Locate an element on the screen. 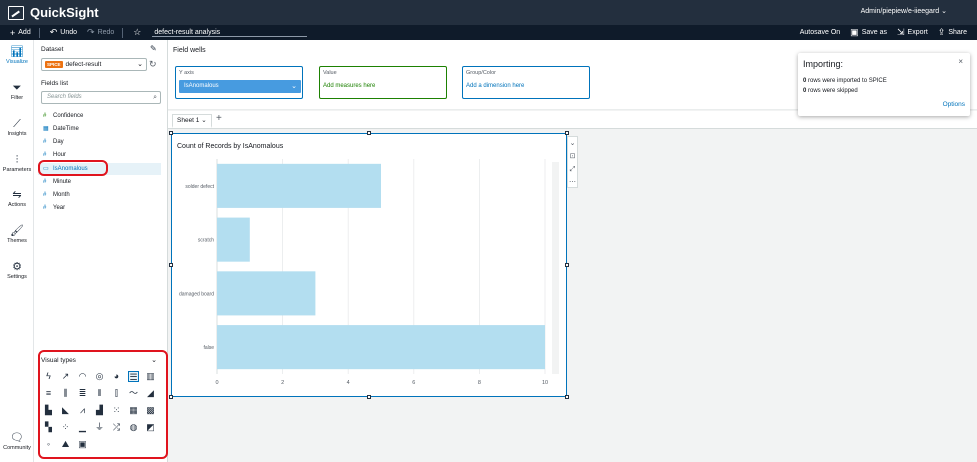 The width and height of the screenshot is (977, 462). visual-menu: ⌄ ⊡ ⤢ ⋯ is located at coordinates (572, 162).